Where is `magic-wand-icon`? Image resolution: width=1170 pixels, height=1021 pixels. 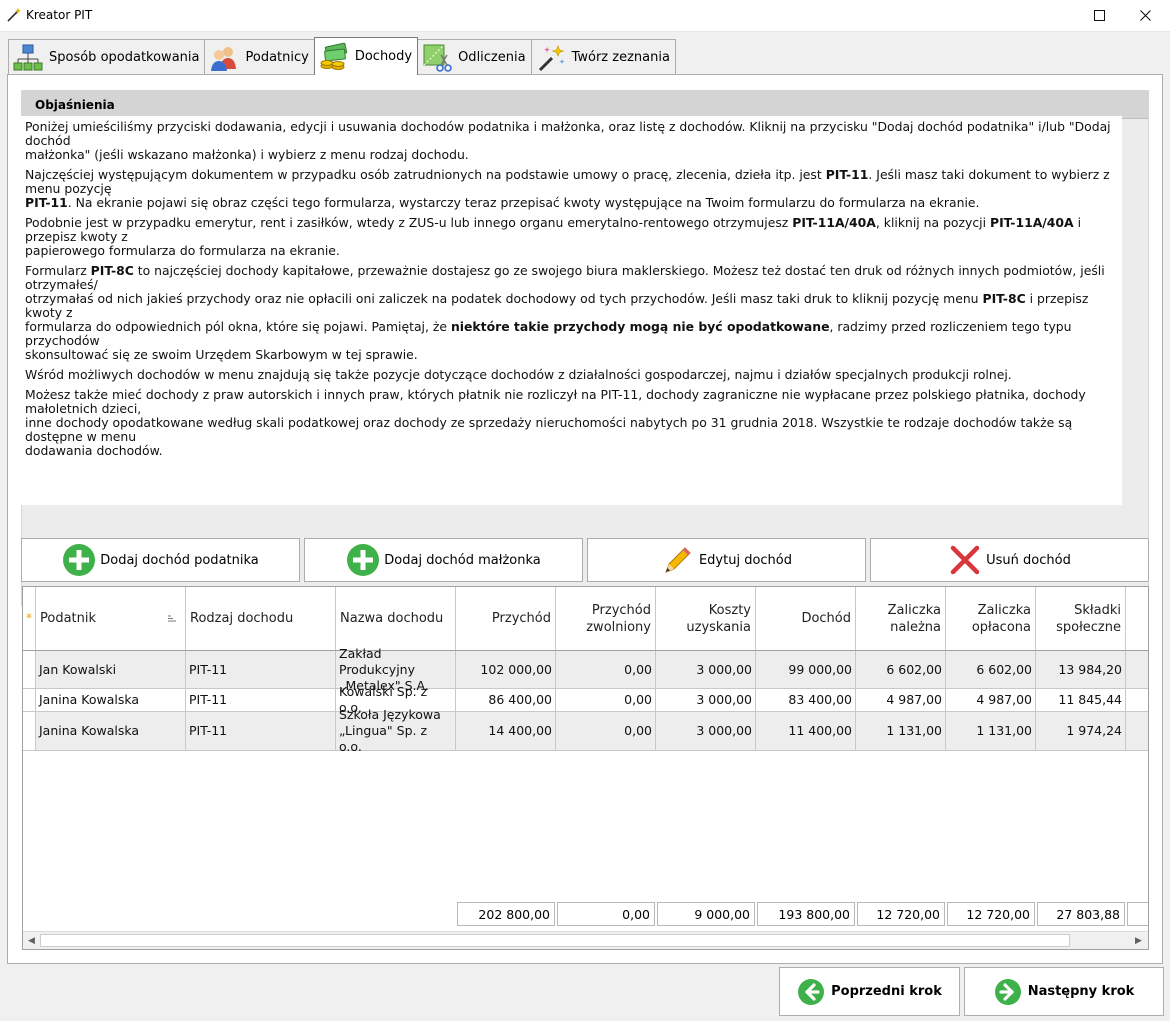 magic-wand-icon is located at coordinates (551, 57).